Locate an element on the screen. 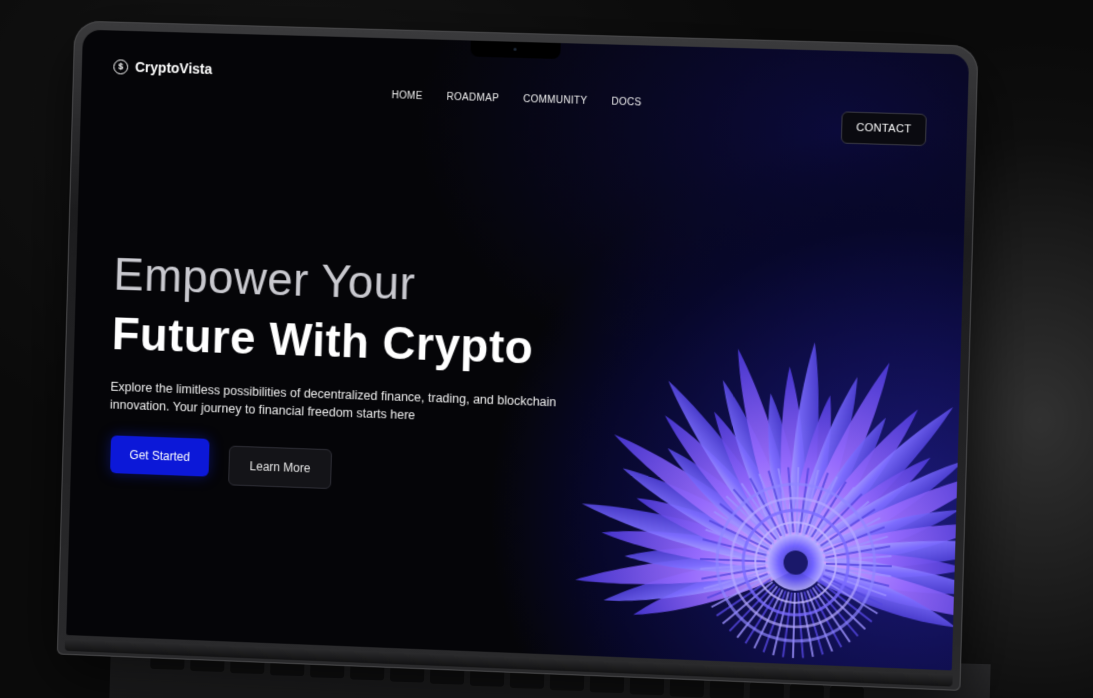  hero-title-line2: Future With Crypto is located at coordinates (323, 340).